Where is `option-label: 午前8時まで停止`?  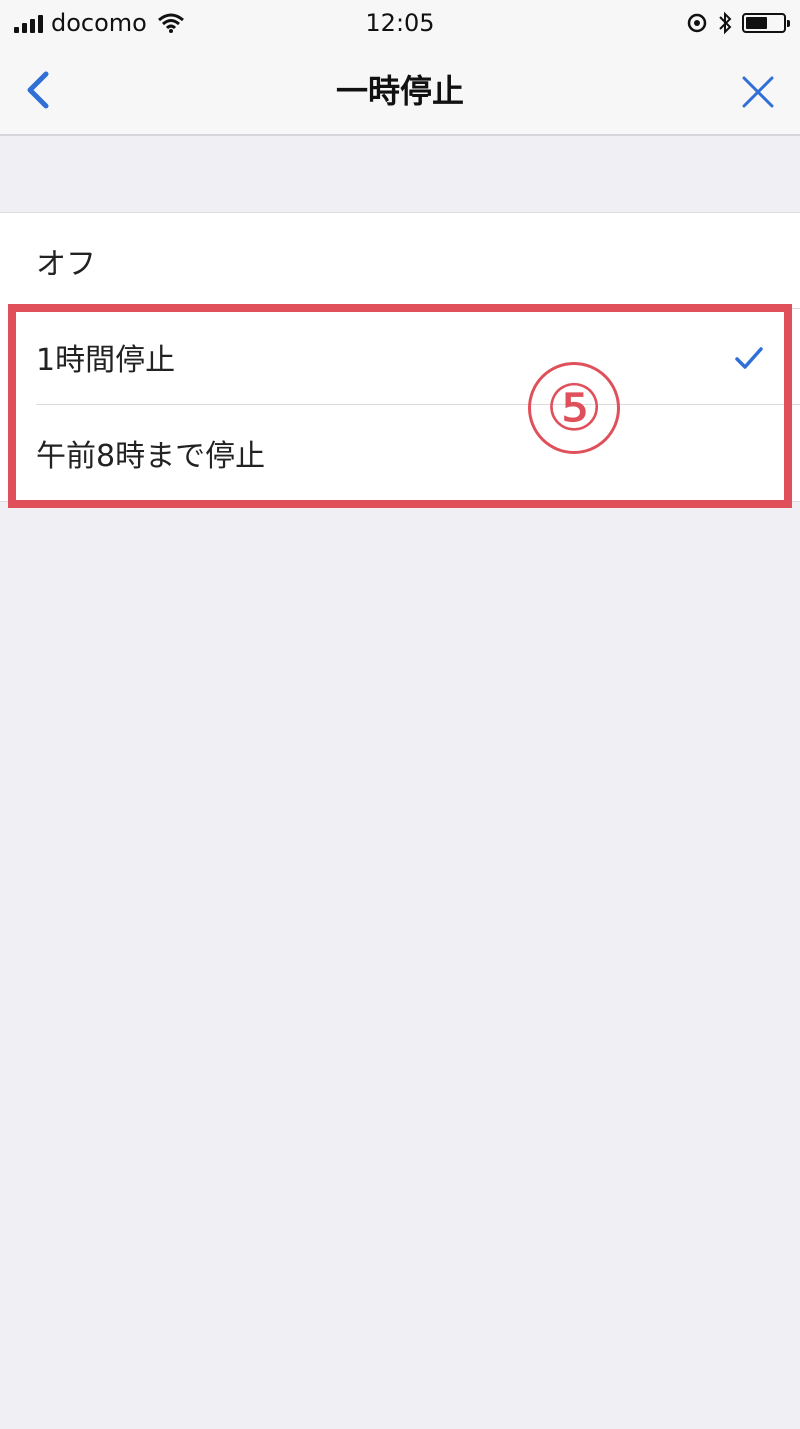 option-label: 午前8時まで停止 is located at coordinates (151, 456).